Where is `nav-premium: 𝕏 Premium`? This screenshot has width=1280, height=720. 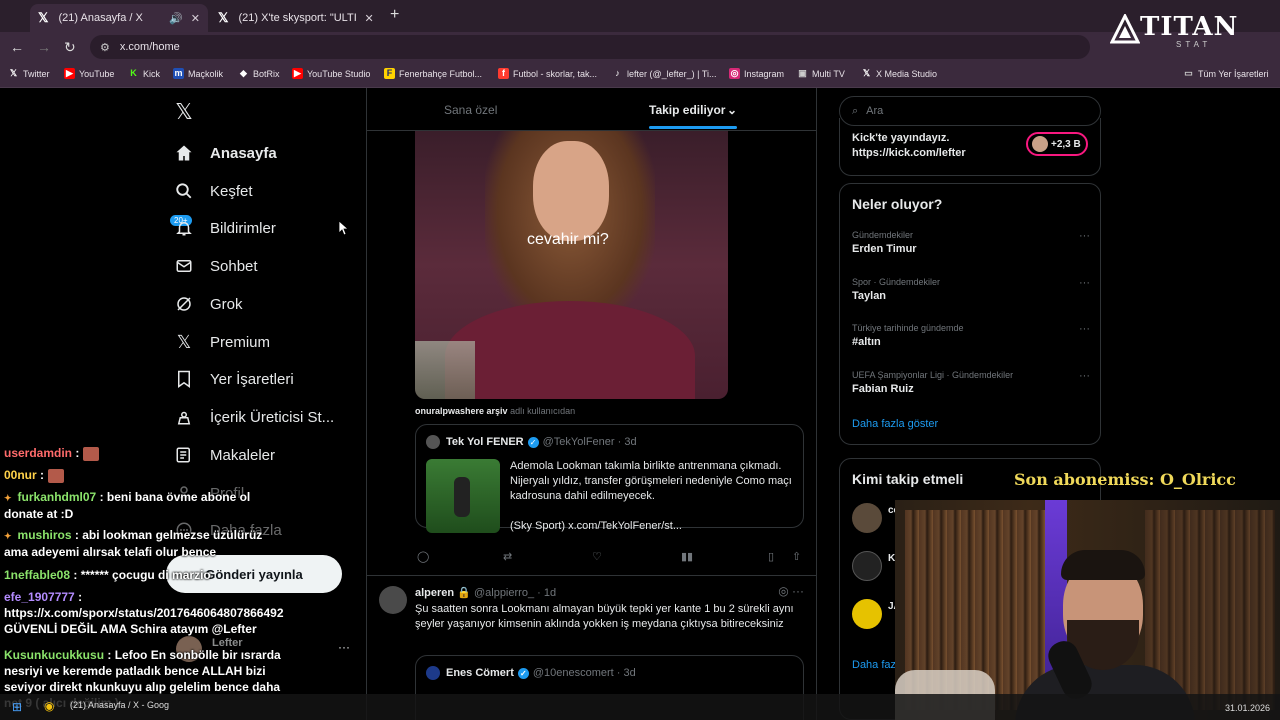 nav-premium: 𝕏 Premium is located at coordinates (222, 342).